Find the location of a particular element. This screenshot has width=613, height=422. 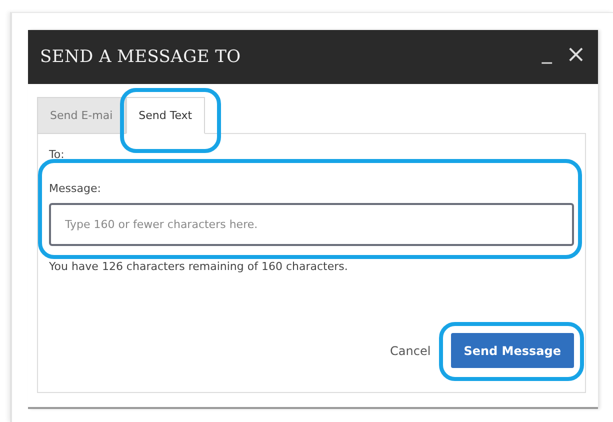

dialog-title: SEND A MESSAGE TO is located at coordinates (141, 57).